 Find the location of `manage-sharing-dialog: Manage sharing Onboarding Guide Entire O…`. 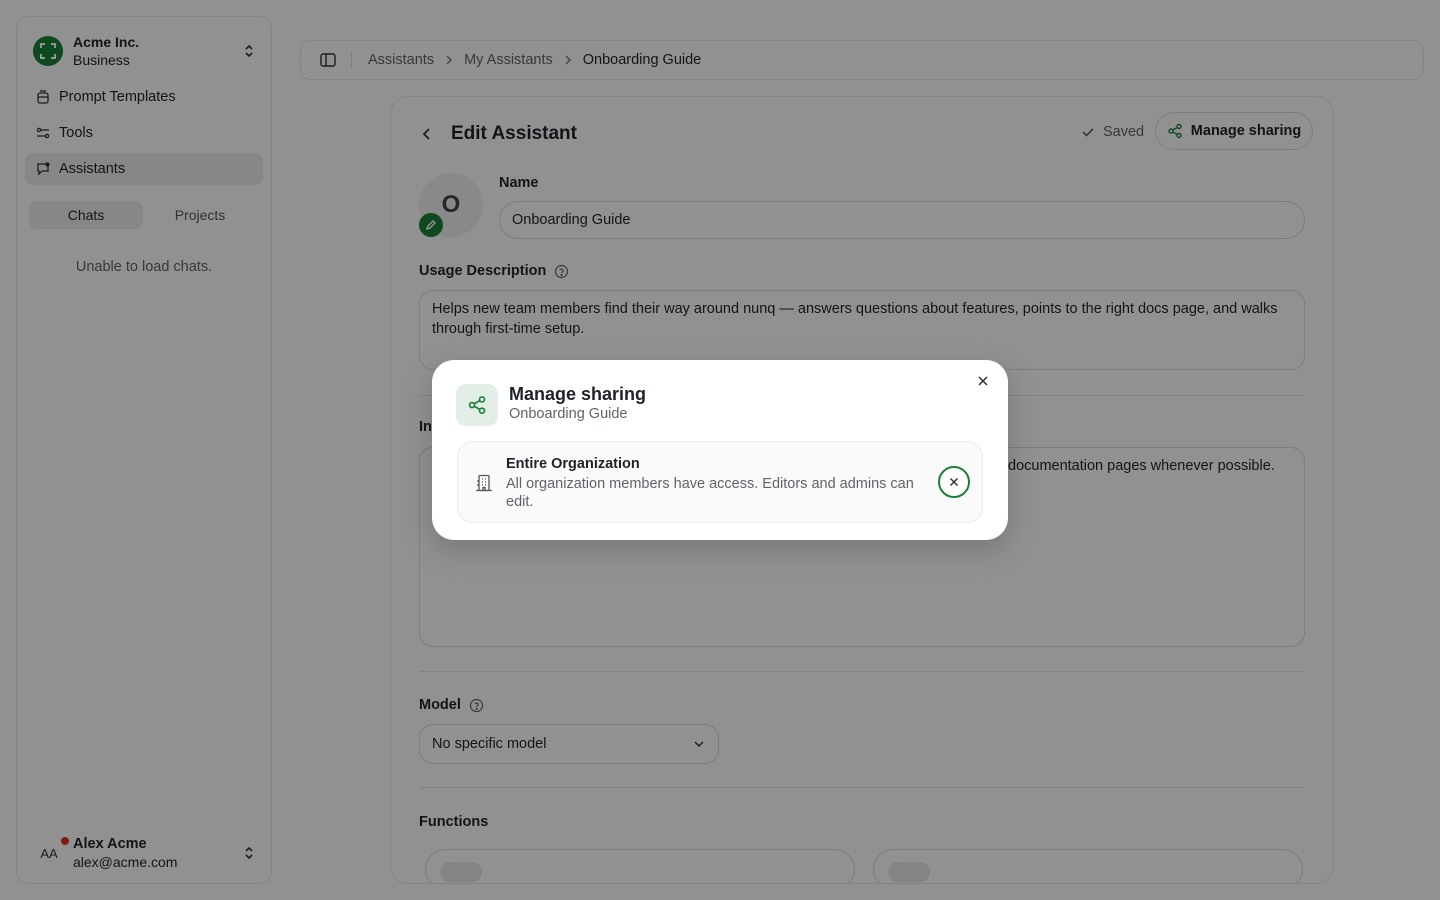

manage-sharing-dialog: Manage sharing Onboarding Guide Entire O… is located at coordinates (720, 450).